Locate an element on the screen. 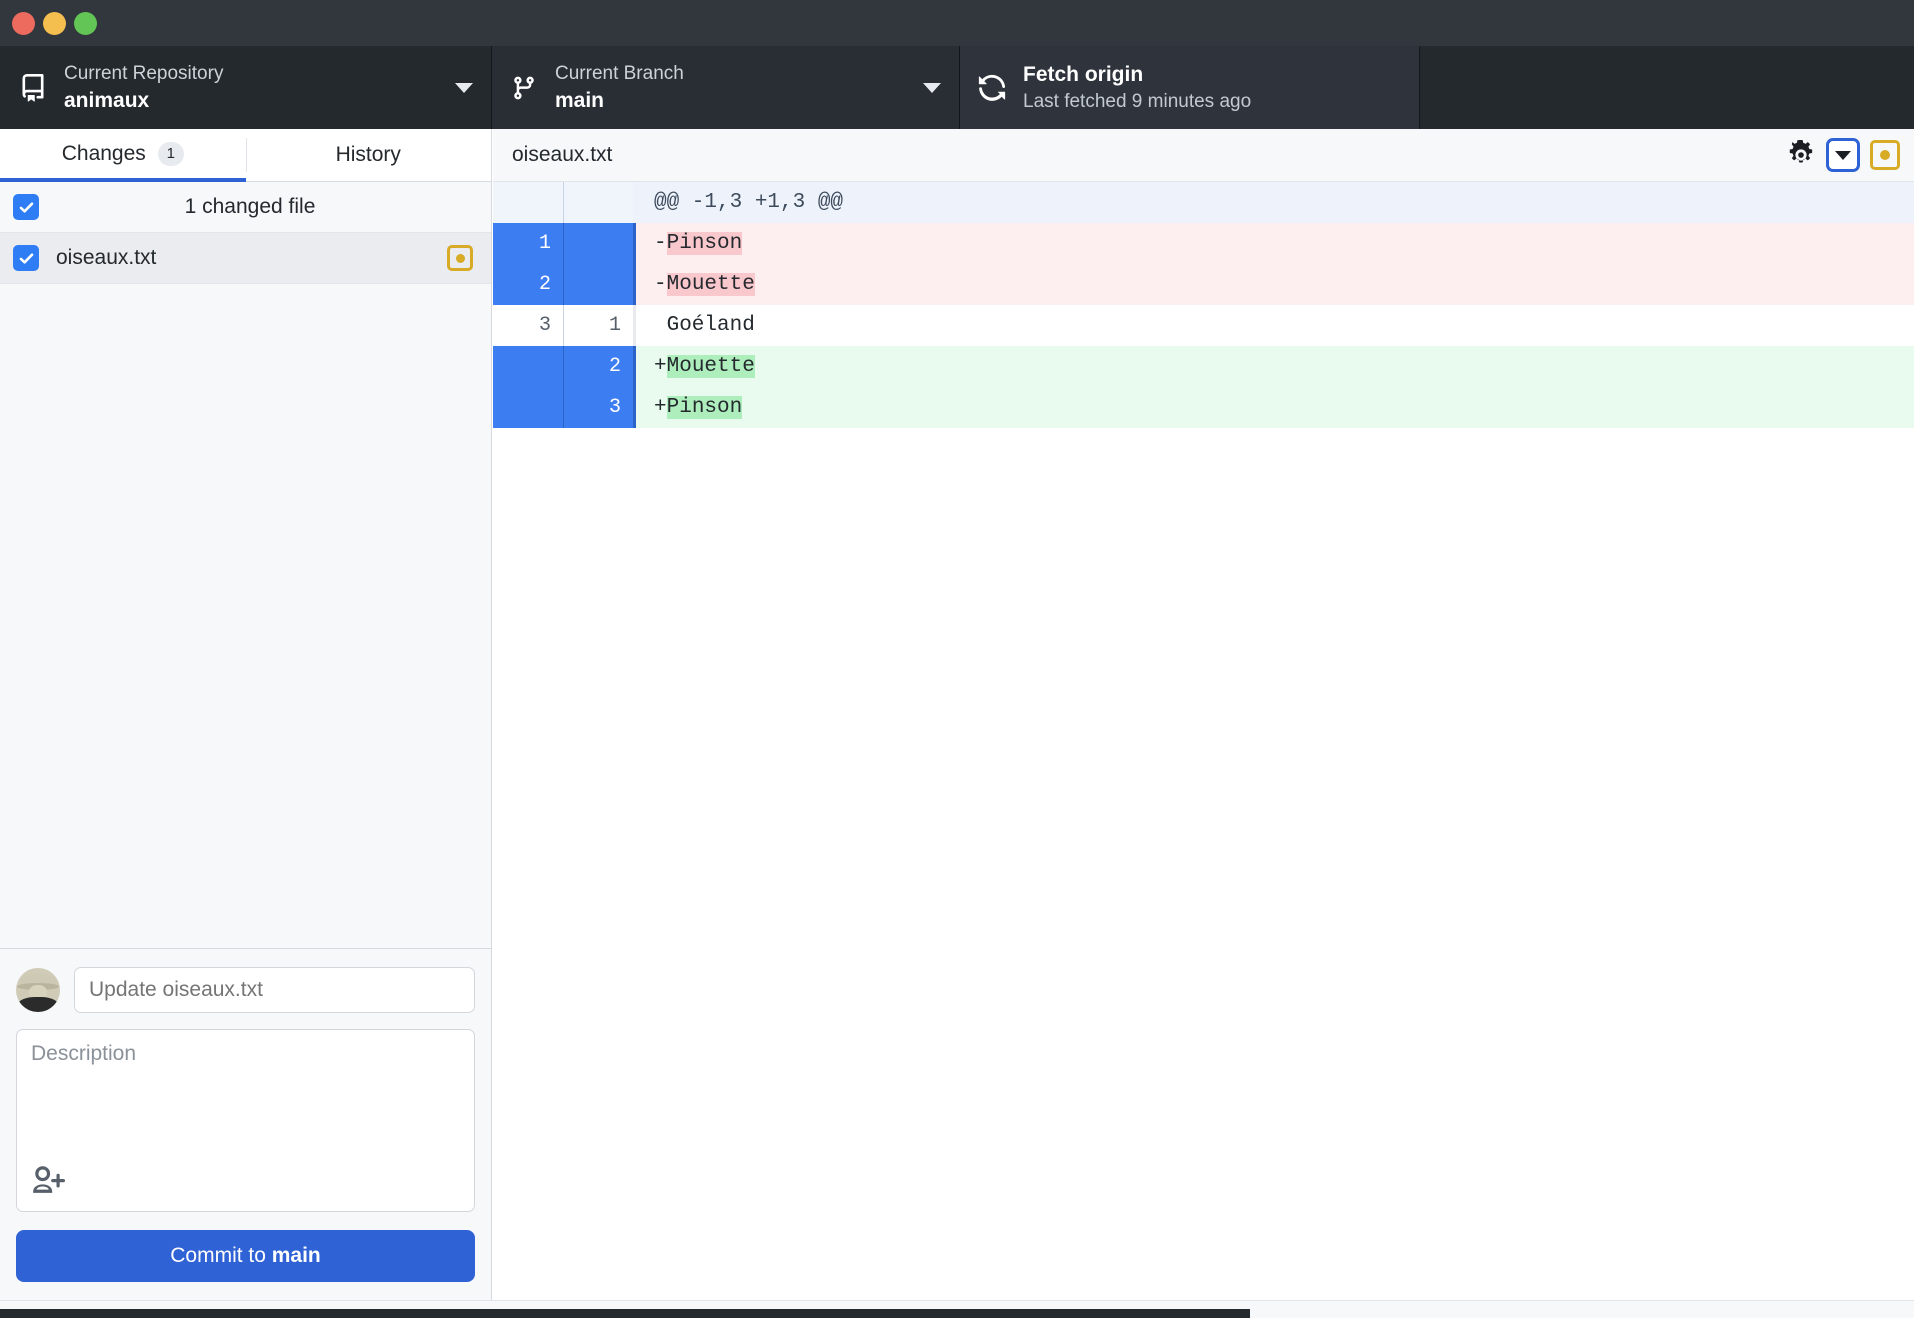 Image resolution: width=1914 pixels, height=1318 pixels. commit-summary-row is located at coordinates (245, 990).